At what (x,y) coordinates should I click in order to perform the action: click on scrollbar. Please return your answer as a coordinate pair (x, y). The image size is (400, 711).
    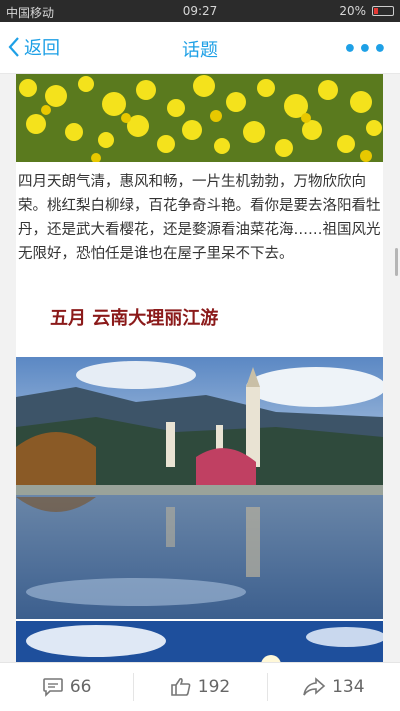
    Looking at the image, I should click on (396, 262).